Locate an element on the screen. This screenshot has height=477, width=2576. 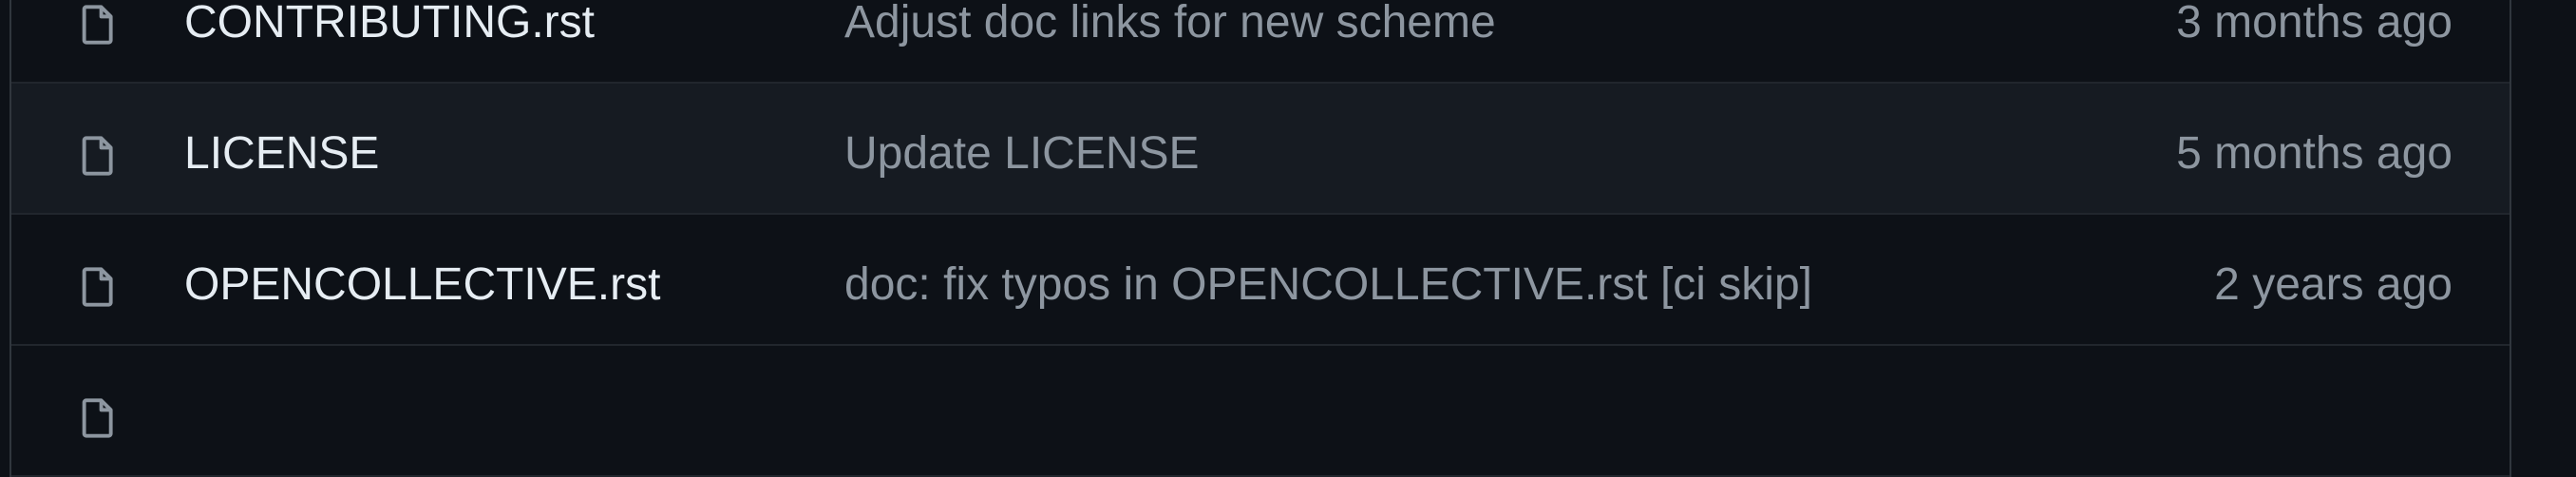
file-name-link: CONTRIBUTING.rst is located at coordinates (389, 24).